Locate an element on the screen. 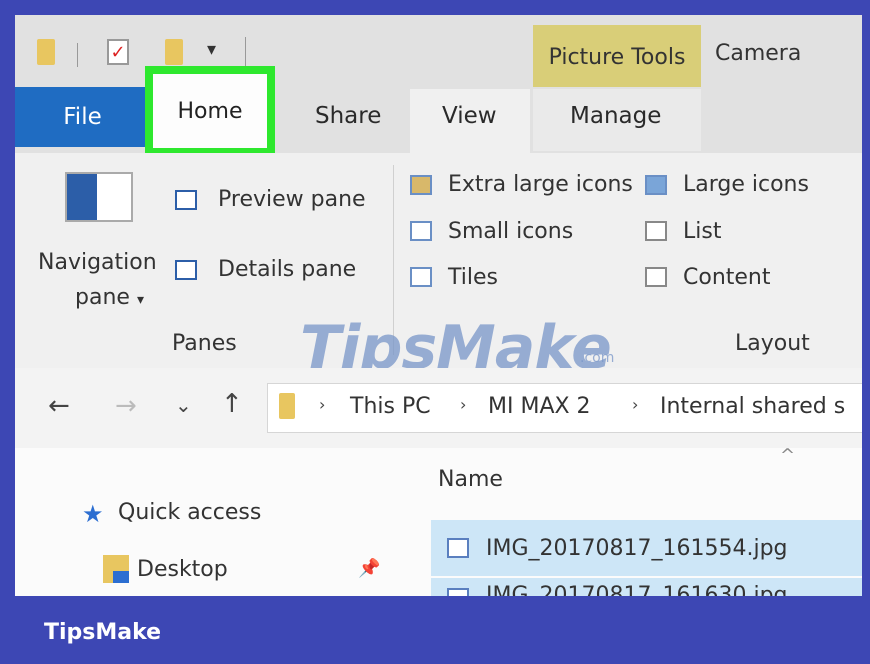 The image size is (870, 664). navigation-pane-label2-text: pane is located at coordinates (102, 297).